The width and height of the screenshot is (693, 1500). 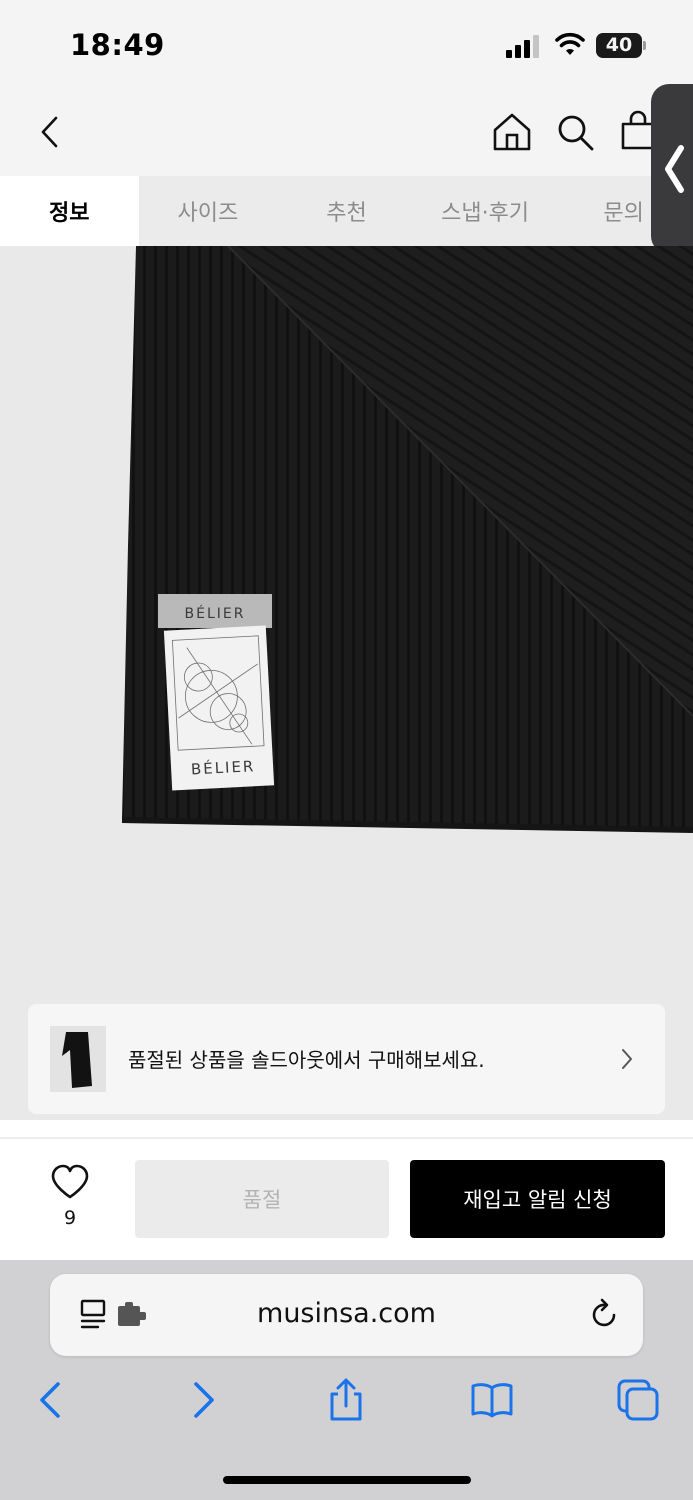 What do you see at coordinates (117, 45) in the screenshot?
I see `status-time: 18:49` at bounding box center [117, 45].